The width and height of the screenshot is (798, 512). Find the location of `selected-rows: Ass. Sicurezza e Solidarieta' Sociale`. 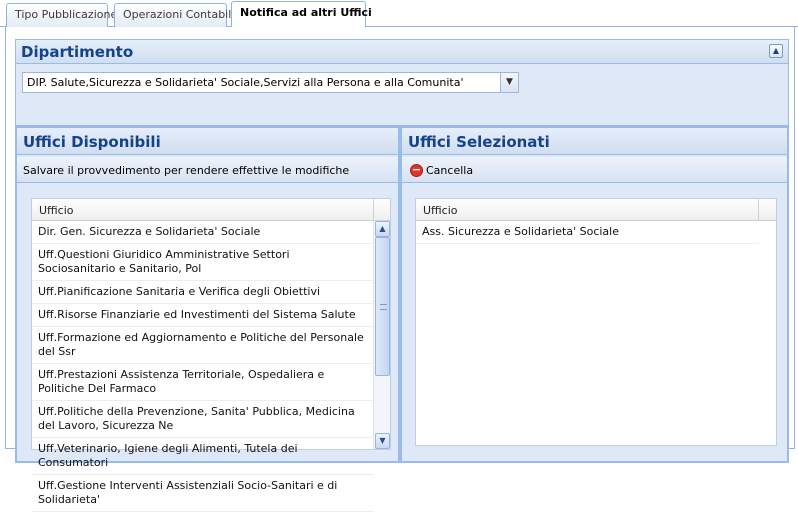

selected-rows: Ass. Sicurezza e Solidarieta' Sociale is located at coordinates (587, 232).